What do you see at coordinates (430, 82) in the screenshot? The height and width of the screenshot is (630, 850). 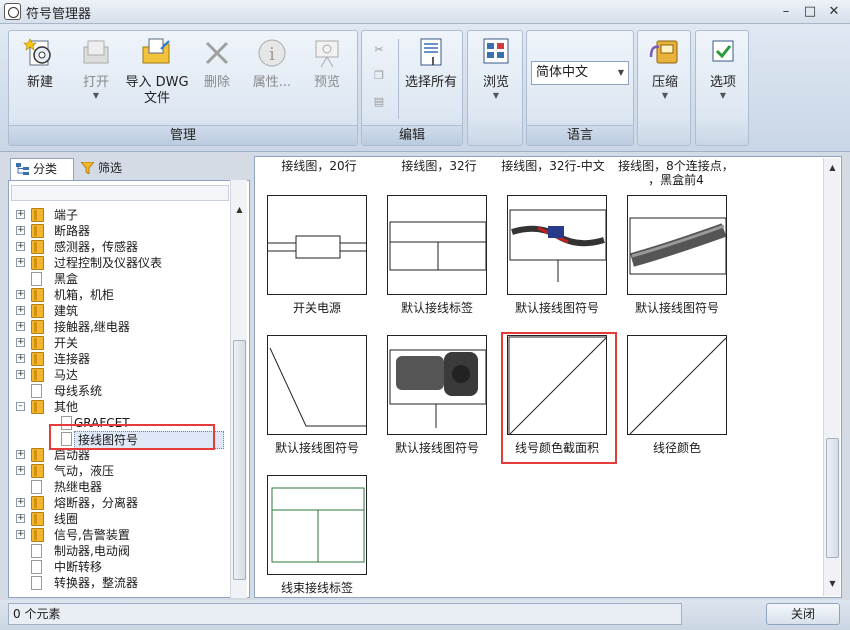 I see `select-all-label: 选择所有` at bounding box center [430, 82].